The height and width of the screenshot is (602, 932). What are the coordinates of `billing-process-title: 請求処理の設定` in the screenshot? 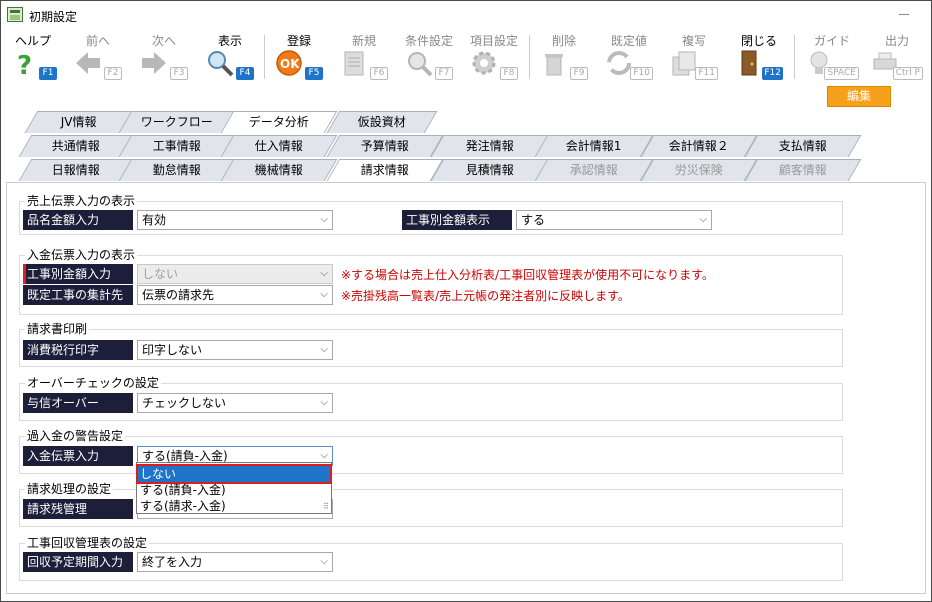 It's located at (69, 488).